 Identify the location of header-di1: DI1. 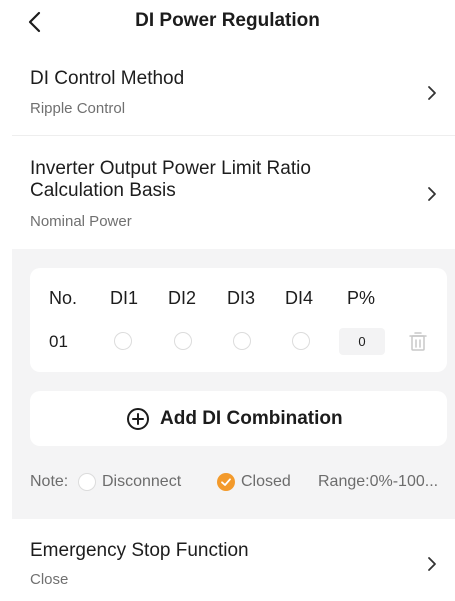
(124, 298).